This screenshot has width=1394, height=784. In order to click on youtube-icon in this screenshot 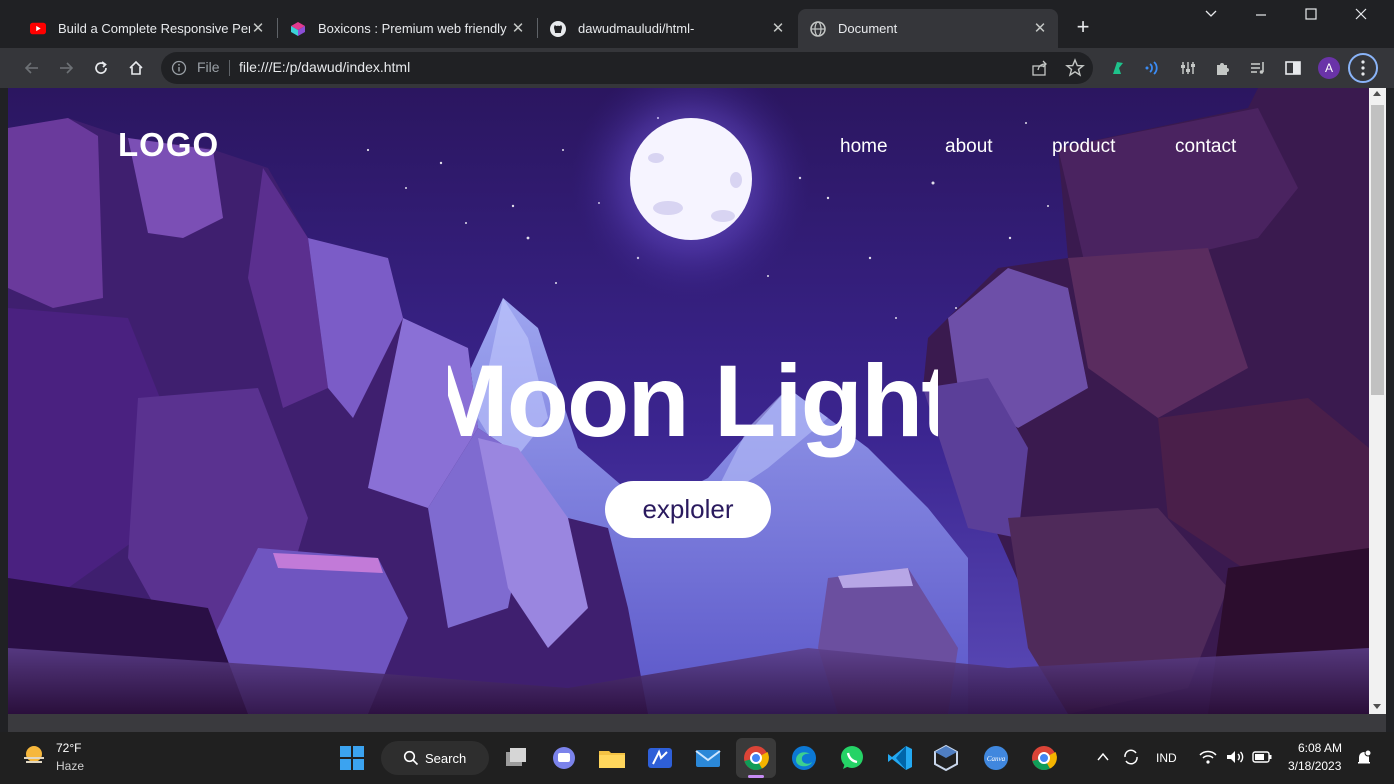, I will do `click(38, 29)`.